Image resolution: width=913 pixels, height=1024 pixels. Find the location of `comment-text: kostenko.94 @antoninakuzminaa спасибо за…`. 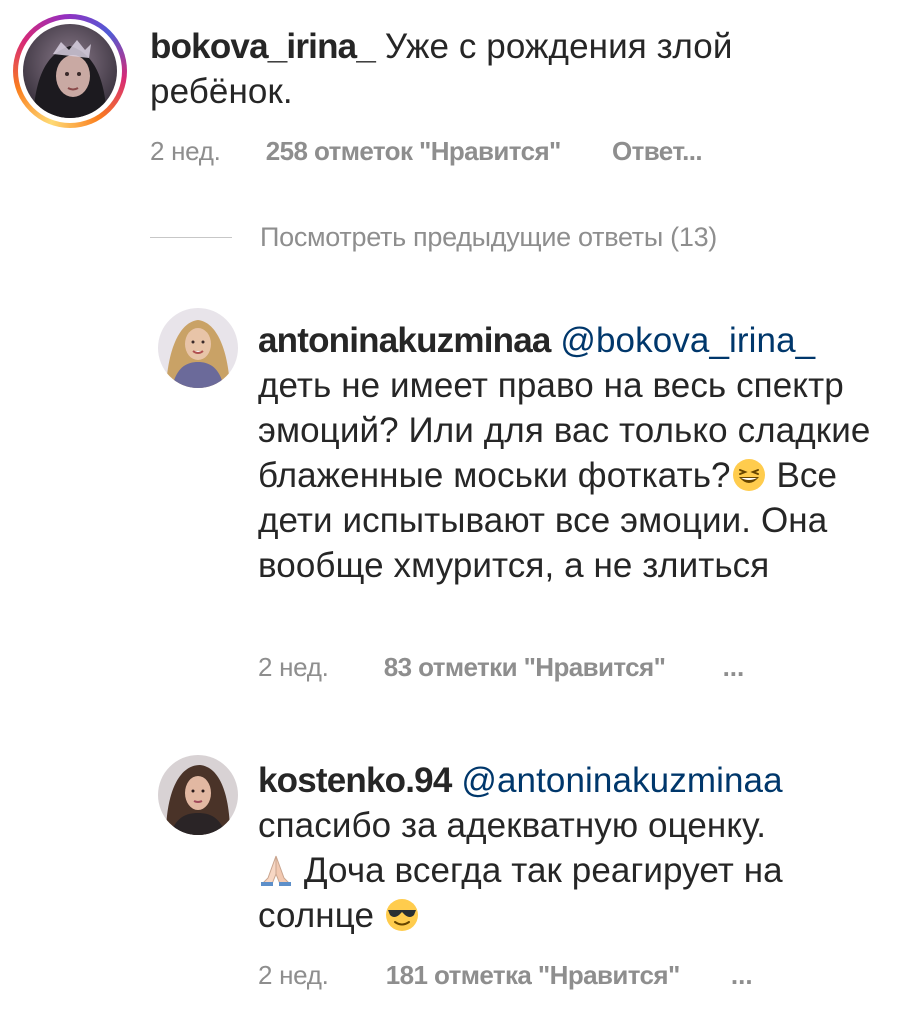

comment-text: kostenko.94 @antoninakuzminaa спасибо за… is located at coordinates (568, 848).